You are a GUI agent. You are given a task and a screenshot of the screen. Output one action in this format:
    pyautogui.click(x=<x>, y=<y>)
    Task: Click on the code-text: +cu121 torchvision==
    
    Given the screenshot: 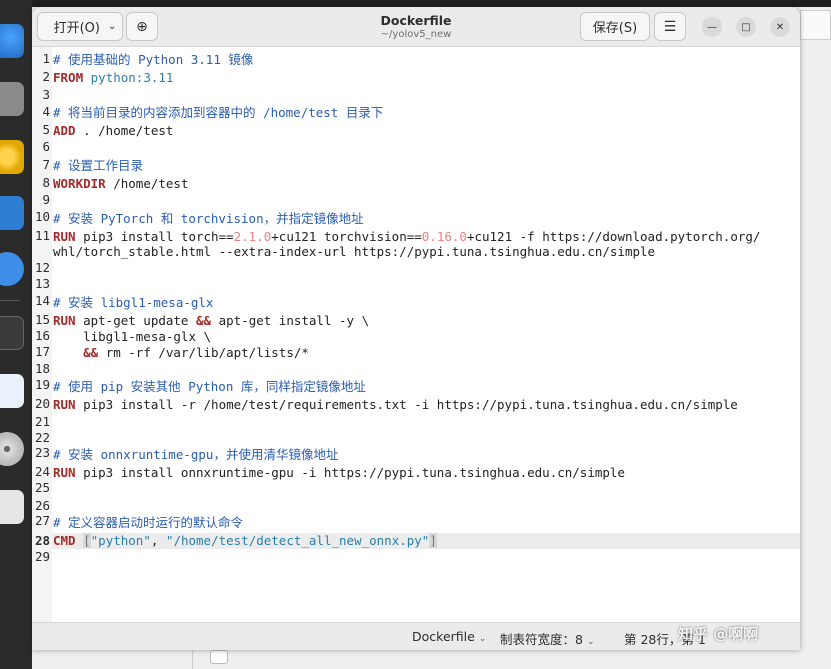 What is the action you would take?
    pyautogui.click(x=346, y=236)
    